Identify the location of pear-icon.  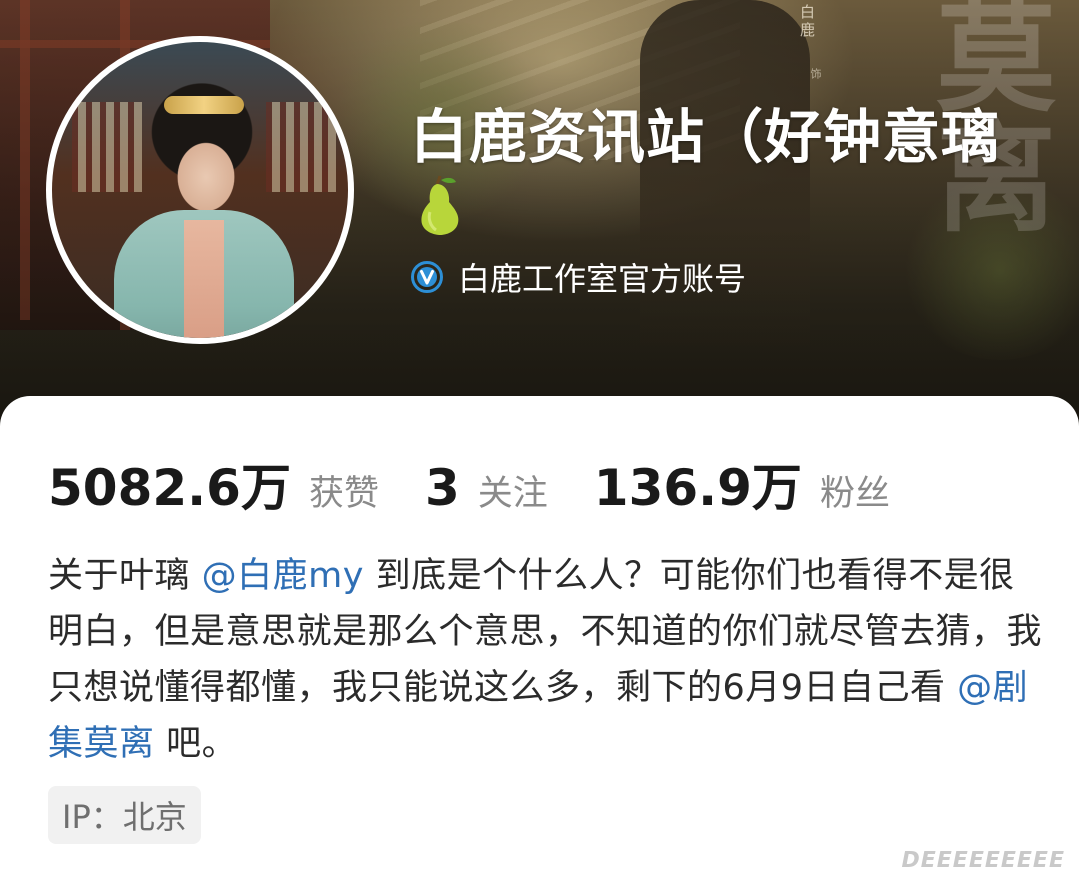
(440, 205).